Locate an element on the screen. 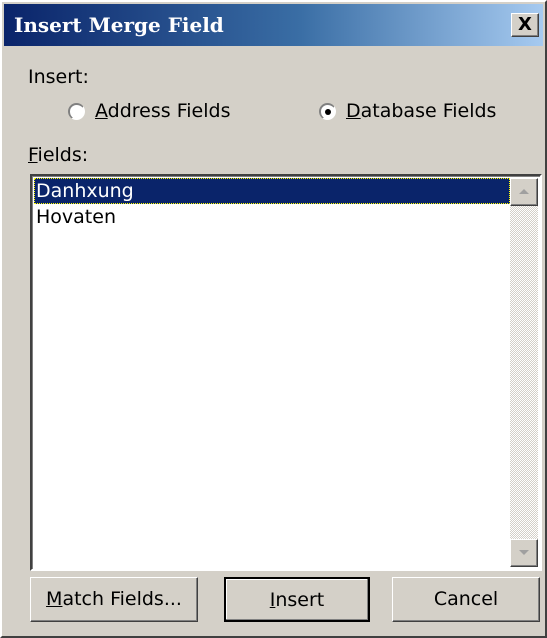 The image size is (547, 638). fields-label: Fields: is located at coordinates (58, 155).